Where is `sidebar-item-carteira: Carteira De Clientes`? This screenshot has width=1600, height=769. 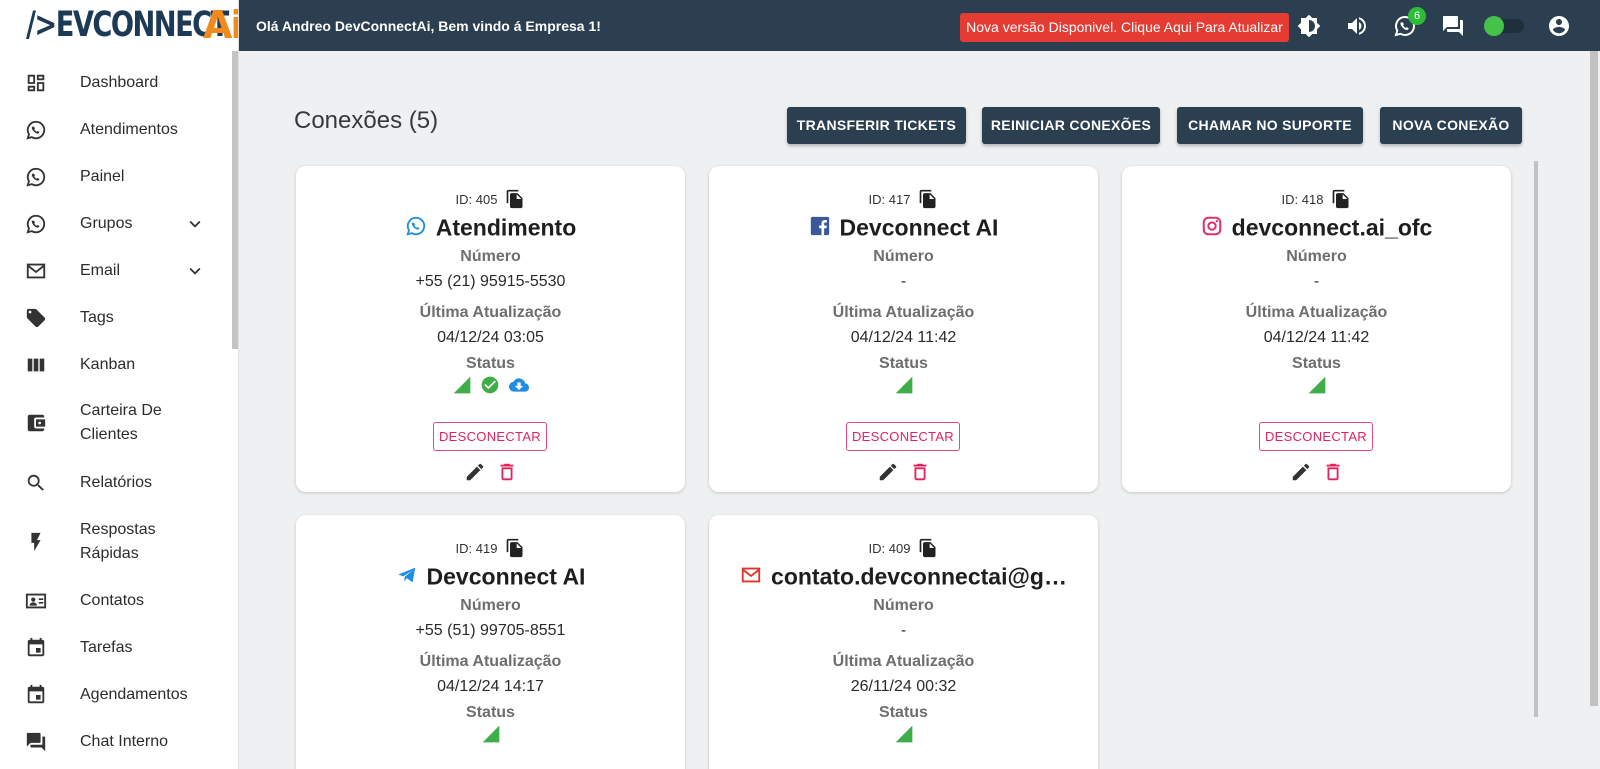
sidebar-item-carteira: Carteira De Clientes is located at coordinates (116, 423).